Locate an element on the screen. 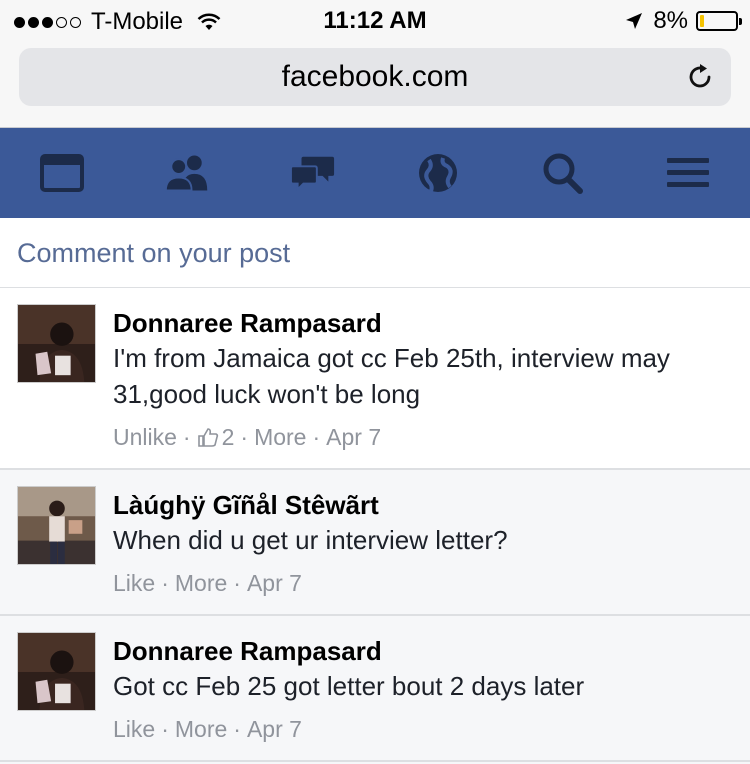 The width and height of the screenshot is (750, 764). comment-text: When did u get ur interview letter? is located at coordinates (310, 540).